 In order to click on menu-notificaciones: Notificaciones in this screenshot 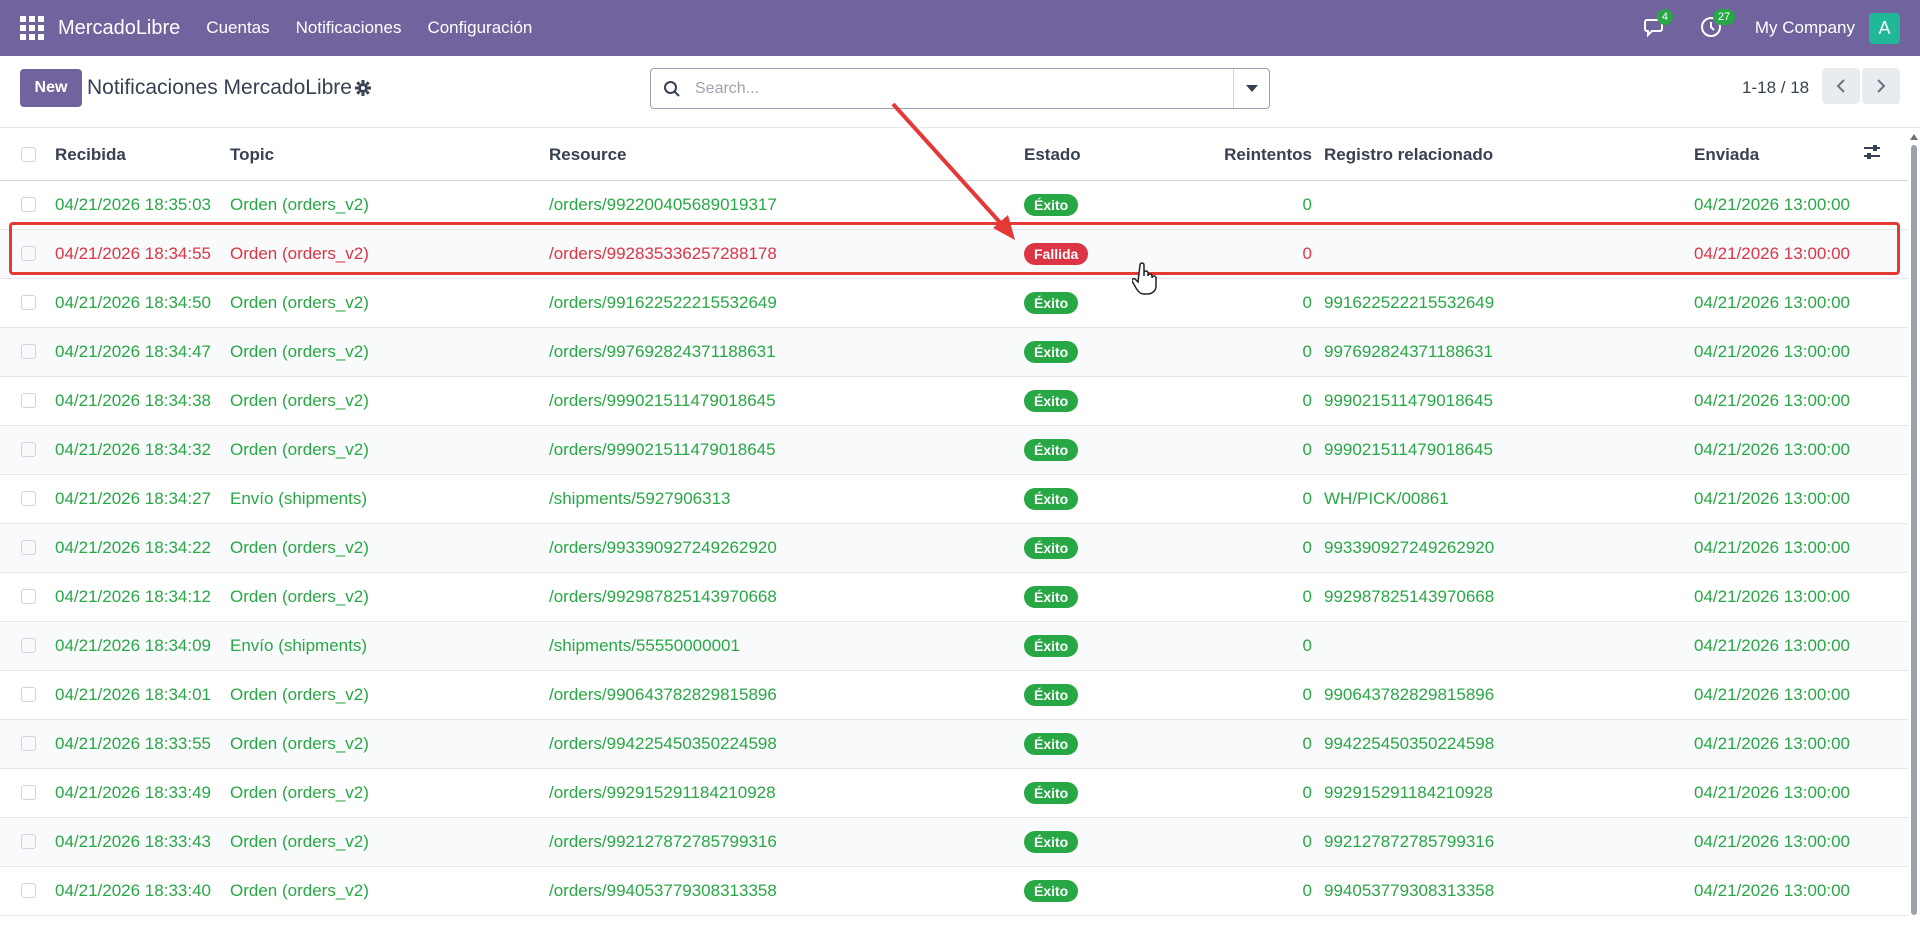, I will do `click(349, 28)`.